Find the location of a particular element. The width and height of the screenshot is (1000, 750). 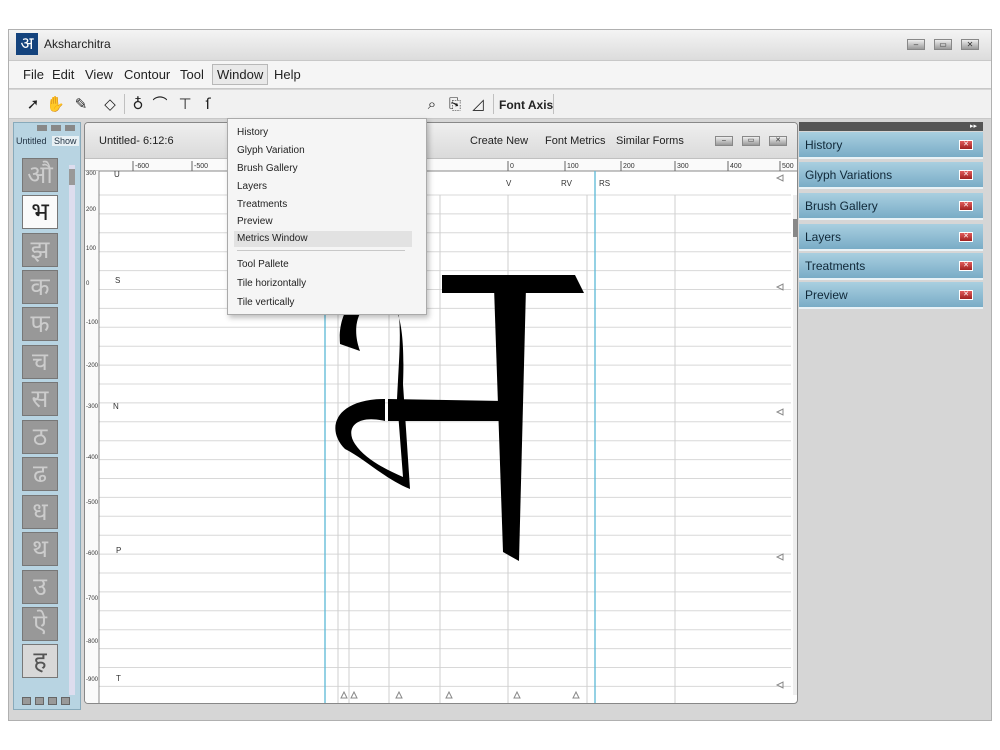

panel-item-preview: Preview ✕ is located at coordinates (891, 295).